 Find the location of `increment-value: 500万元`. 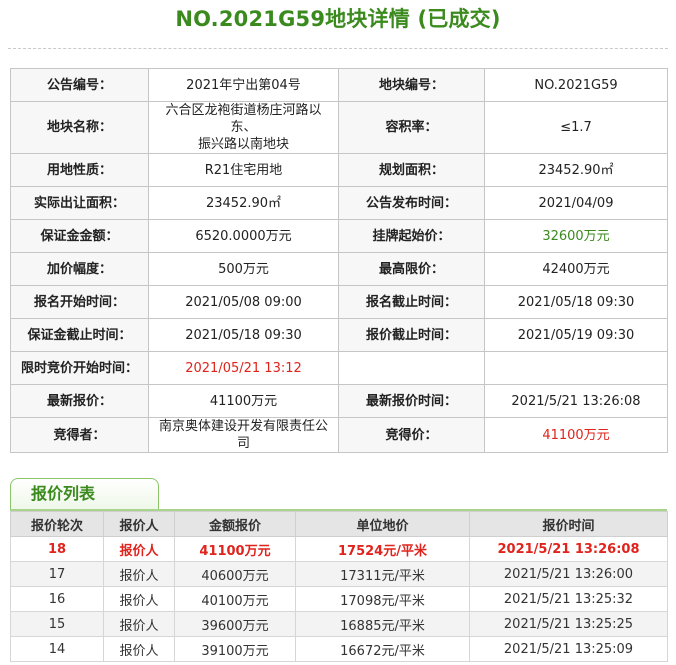

increment-value: 500万元 is located at coordinates (243, 269).